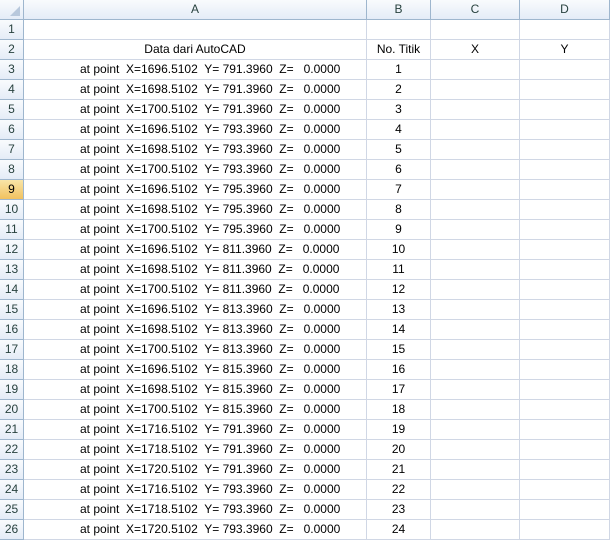  Describe the element at coordinates (12, 150) in the screenshot. I see `row-header: 7` at that location.